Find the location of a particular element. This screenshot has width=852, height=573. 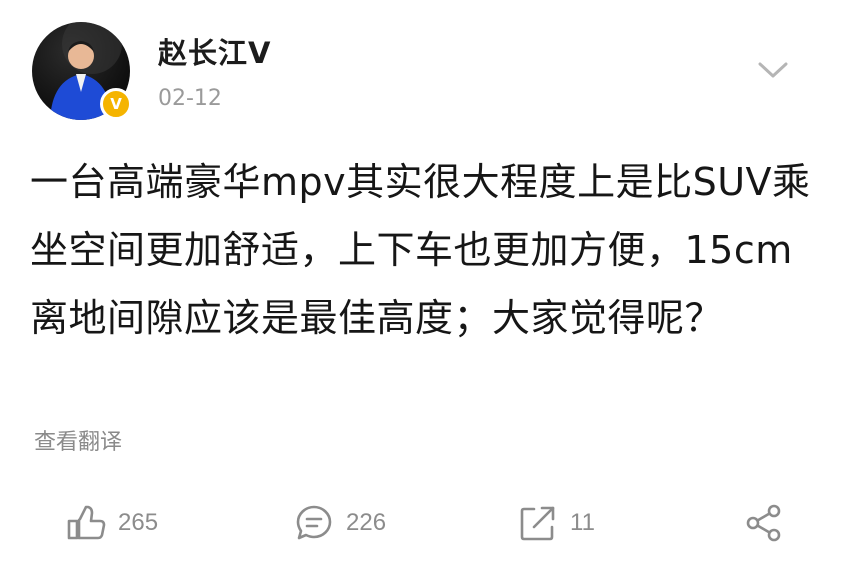

share-icon is located at coordinates (763, 523).